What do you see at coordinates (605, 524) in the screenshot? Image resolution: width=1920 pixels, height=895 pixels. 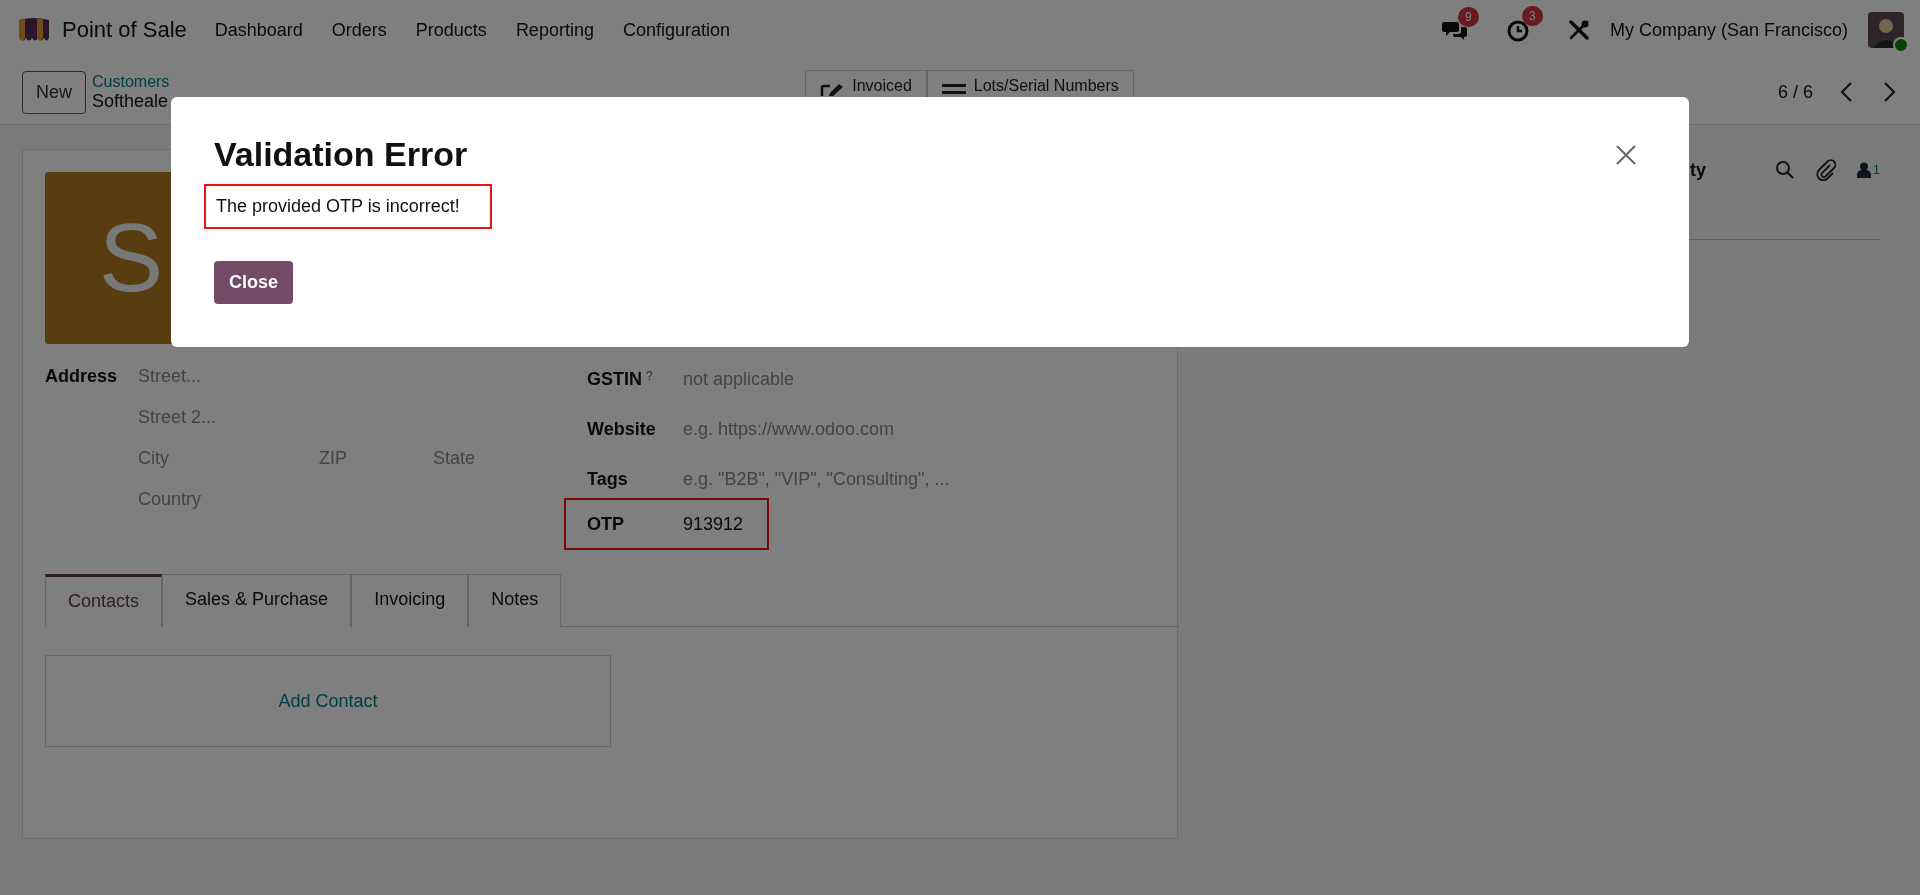 I see `field-label: OTP` at bounding box center [605, 524].